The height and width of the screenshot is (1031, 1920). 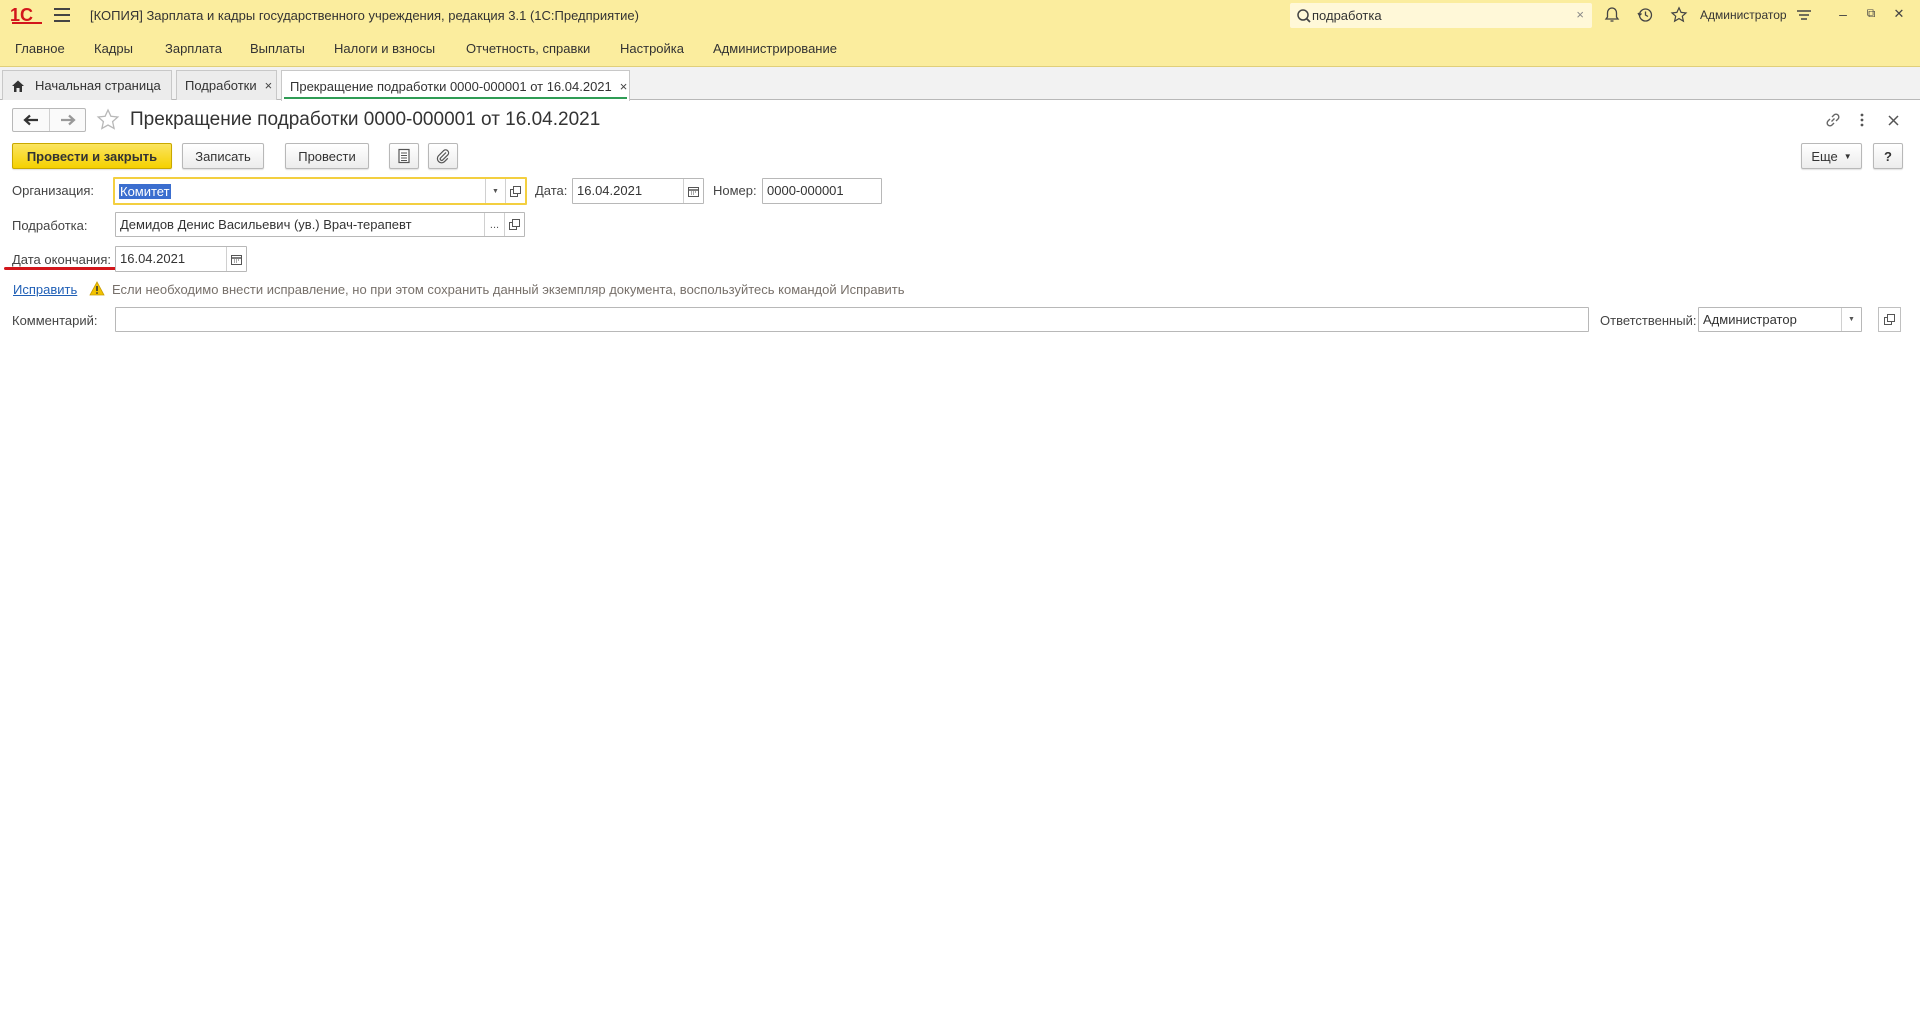 I want to click on back-button, so click(x=31, y=120).